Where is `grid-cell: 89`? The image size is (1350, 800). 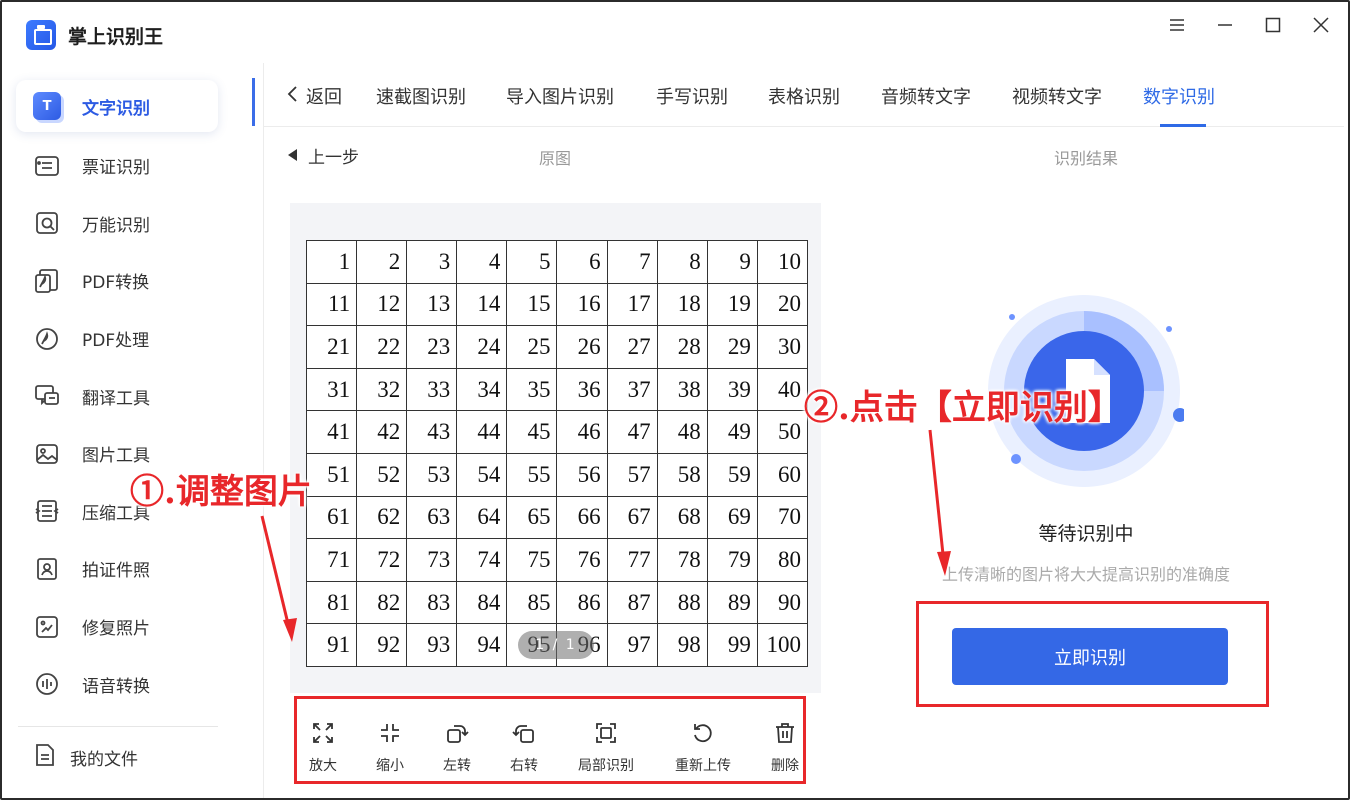 grid-cell: 89 is located at coordinates (732, 602).